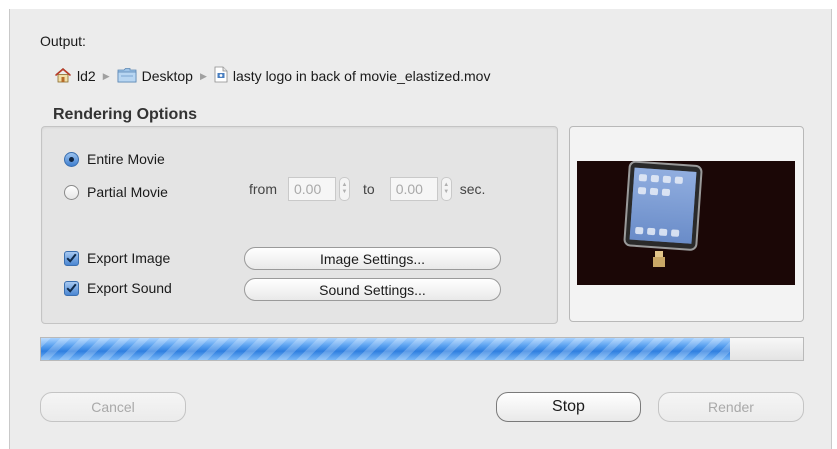  I want to click on entire-movie-radio: Entire Movie, so click(114, 159).